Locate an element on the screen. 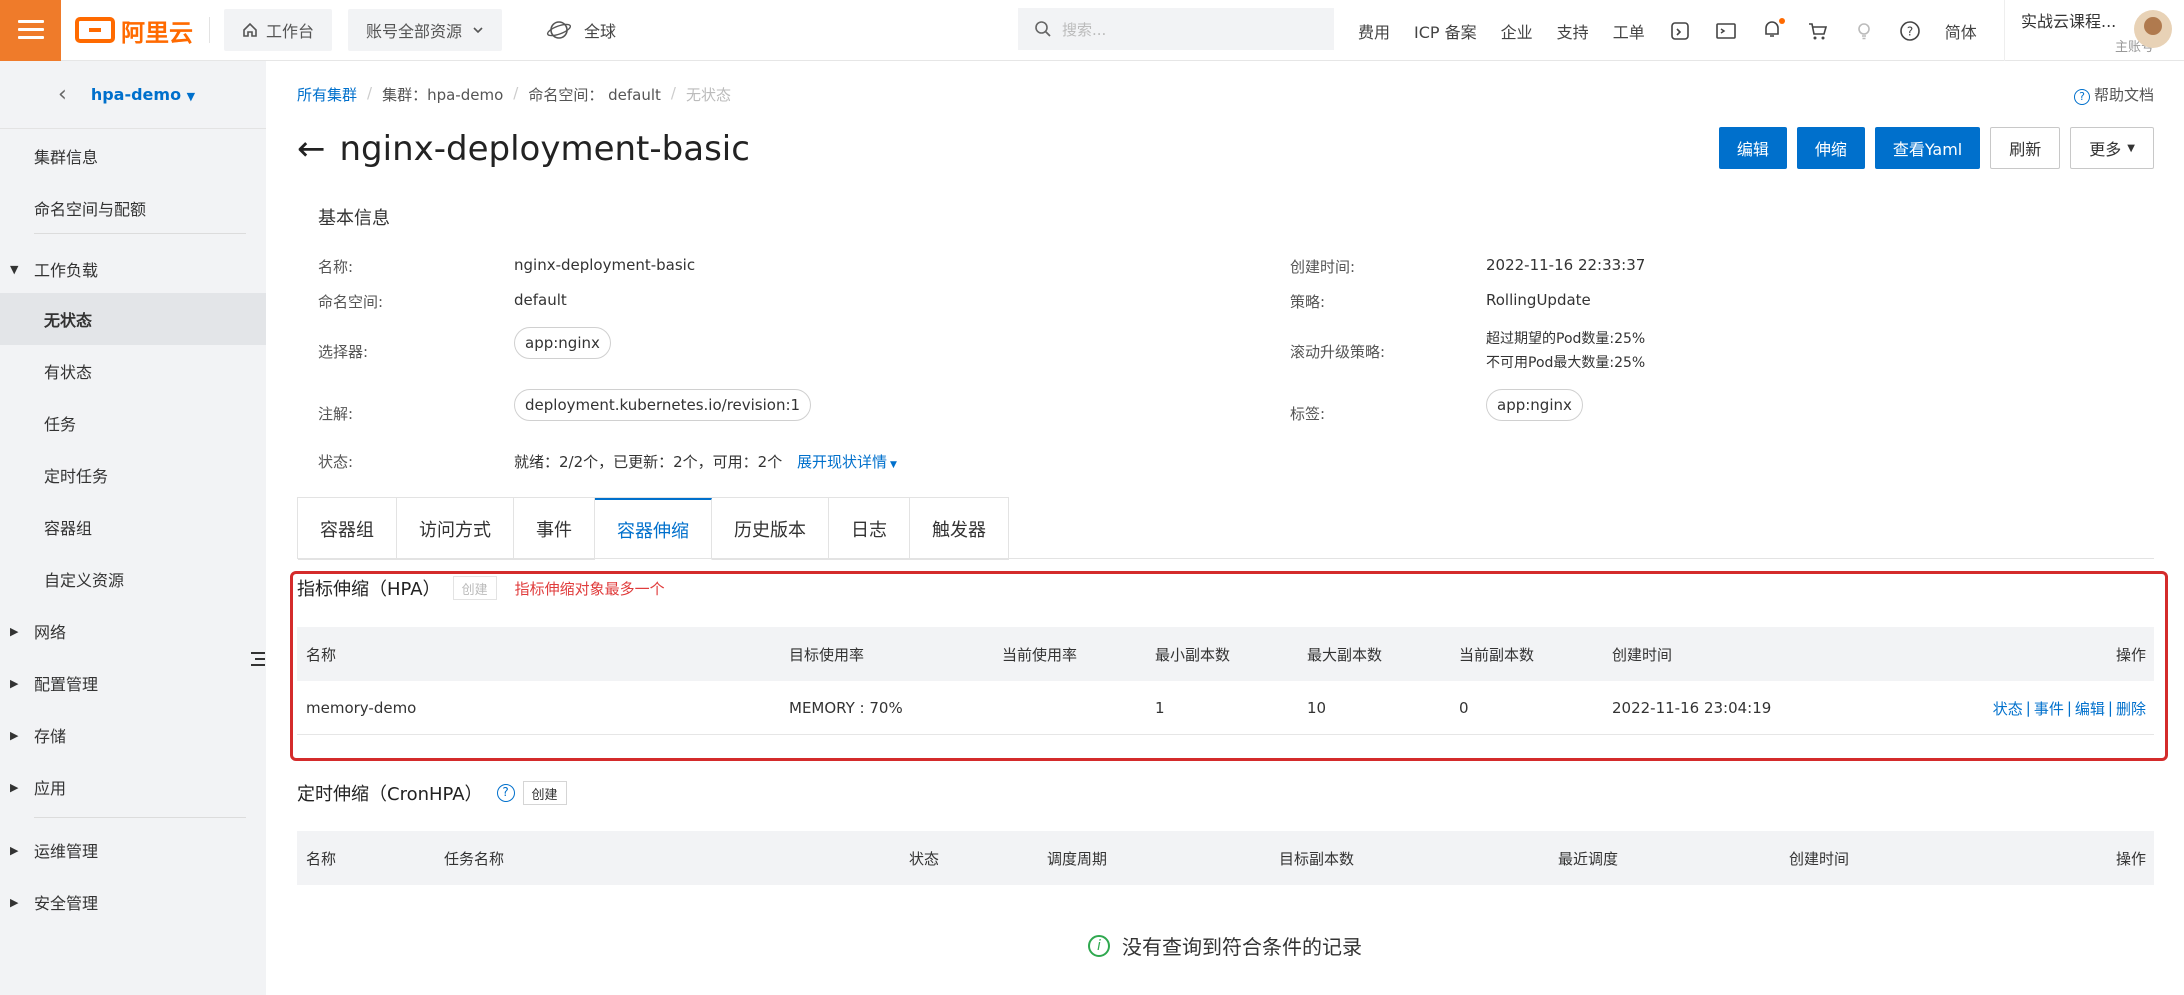 This screenshot has height=995, width=2184. tab-triggers: 触发器 is located at coordinates (959, 529).